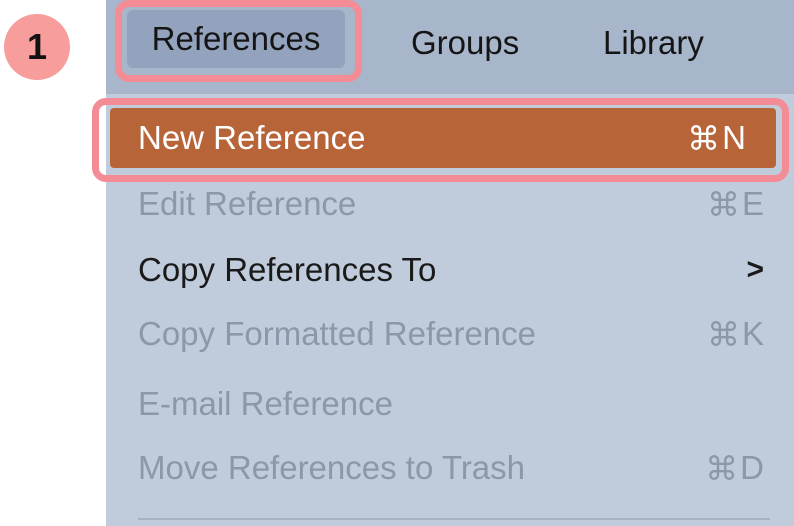  What do you see at coordinates (236, 39) in the screenshot?
I see `menu-references: References` at bounding box center [236, 39].